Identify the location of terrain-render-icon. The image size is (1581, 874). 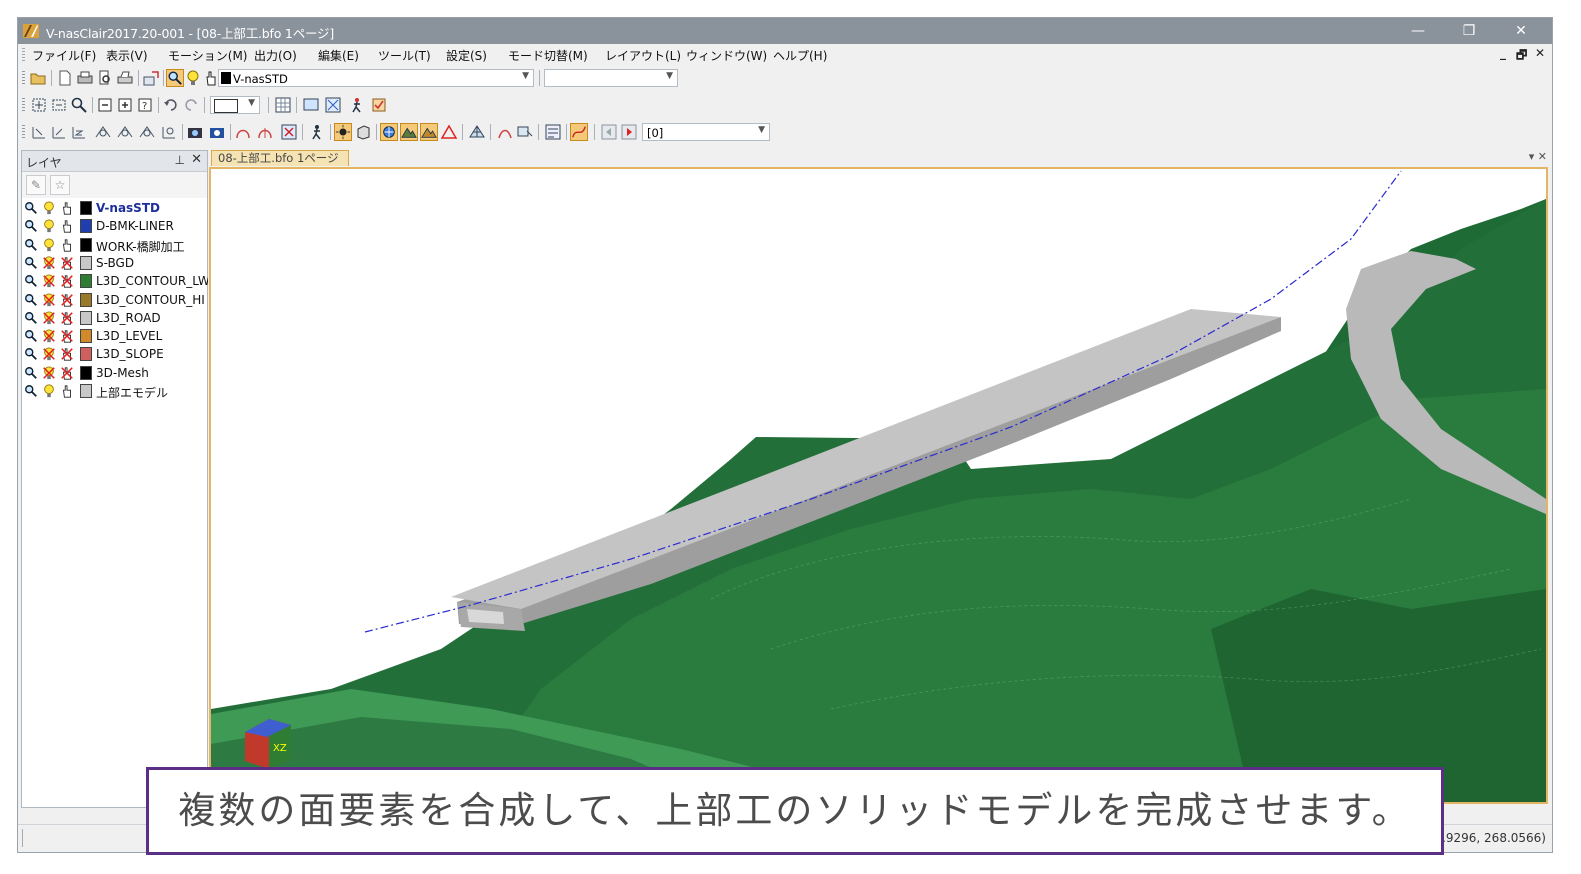
(409, 132).